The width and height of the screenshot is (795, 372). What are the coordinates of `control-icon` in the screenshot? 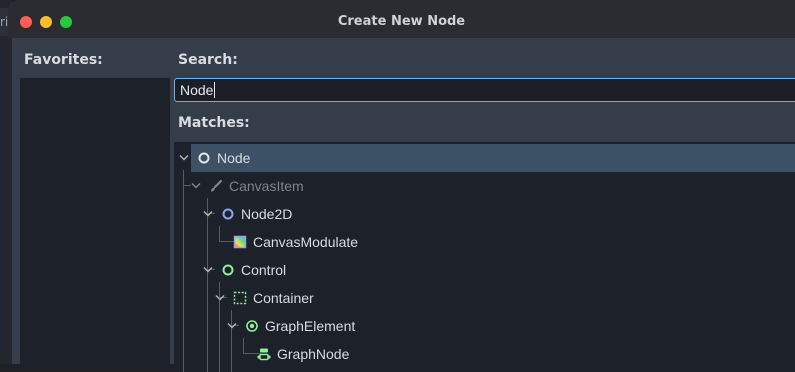 It's located at (228, 270).